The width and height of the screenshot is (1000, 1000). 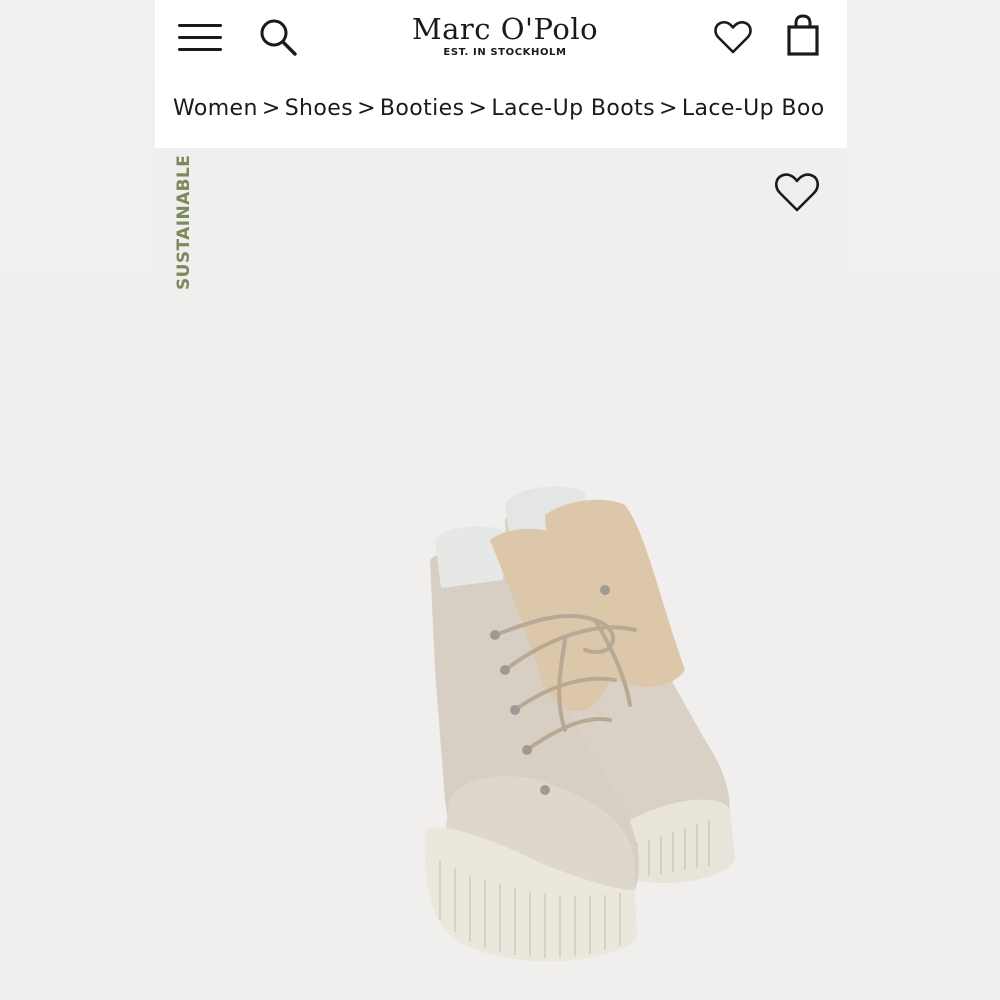 What do you see at coordinates (200, 38) in the screenshot?
I see `hamburger-menu-icon` at bounding box center [200, 38].